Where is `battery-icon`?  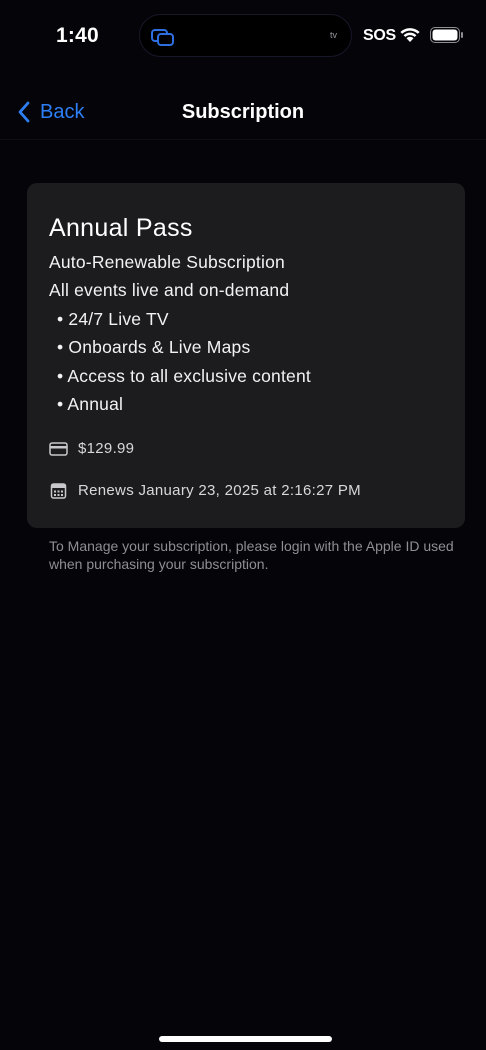
battery-icon is located at coordinates (446, 35).